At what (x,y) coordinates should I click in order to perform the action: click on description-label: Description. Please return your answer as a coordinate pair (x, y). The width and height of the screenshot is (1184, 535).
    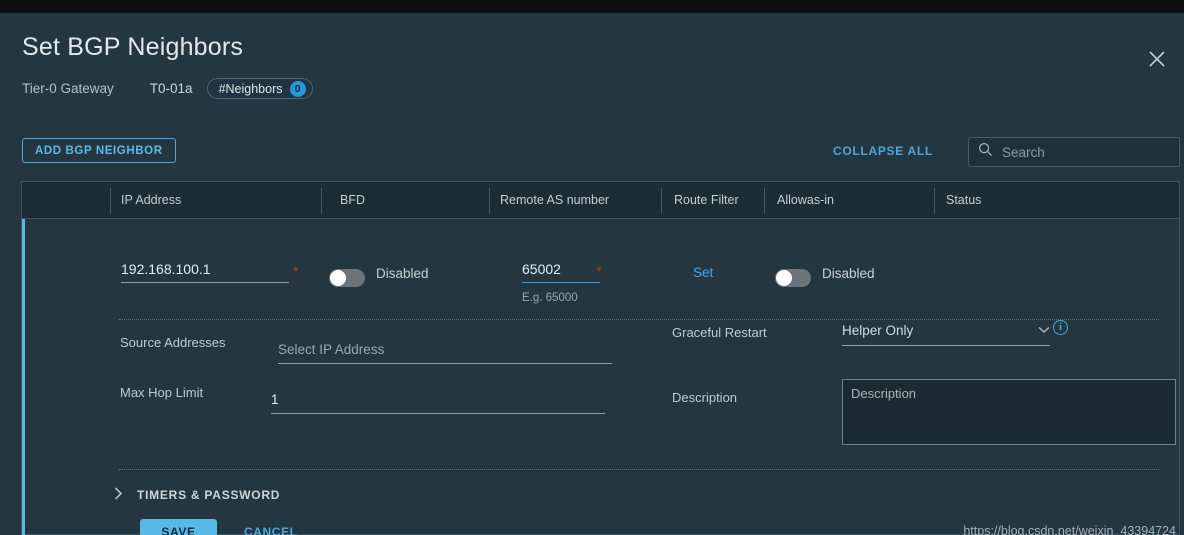
    Looking at the image, I should click on (705, 397).